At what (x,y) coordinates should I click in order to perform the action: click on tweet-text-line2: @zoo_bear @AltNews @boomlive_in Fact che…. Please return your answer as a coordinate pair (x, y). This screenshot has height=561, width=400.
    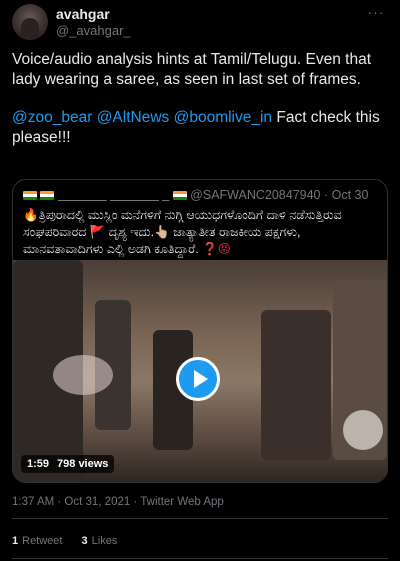
    Looking at the image, I should click on (200, 128).